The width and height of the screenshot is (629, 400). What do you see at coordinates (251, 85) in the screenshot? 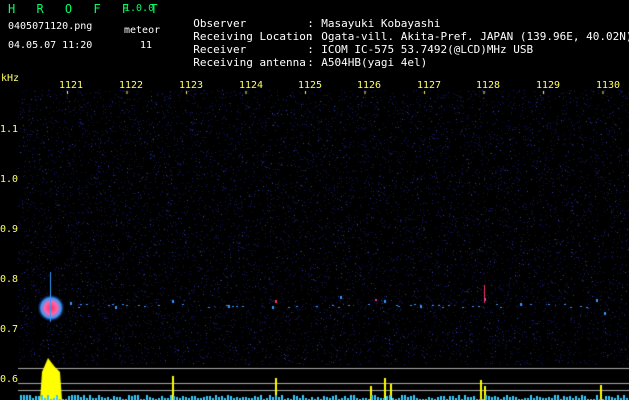
I see `x-tick-label: 1124` at bounding box center [251, 85].